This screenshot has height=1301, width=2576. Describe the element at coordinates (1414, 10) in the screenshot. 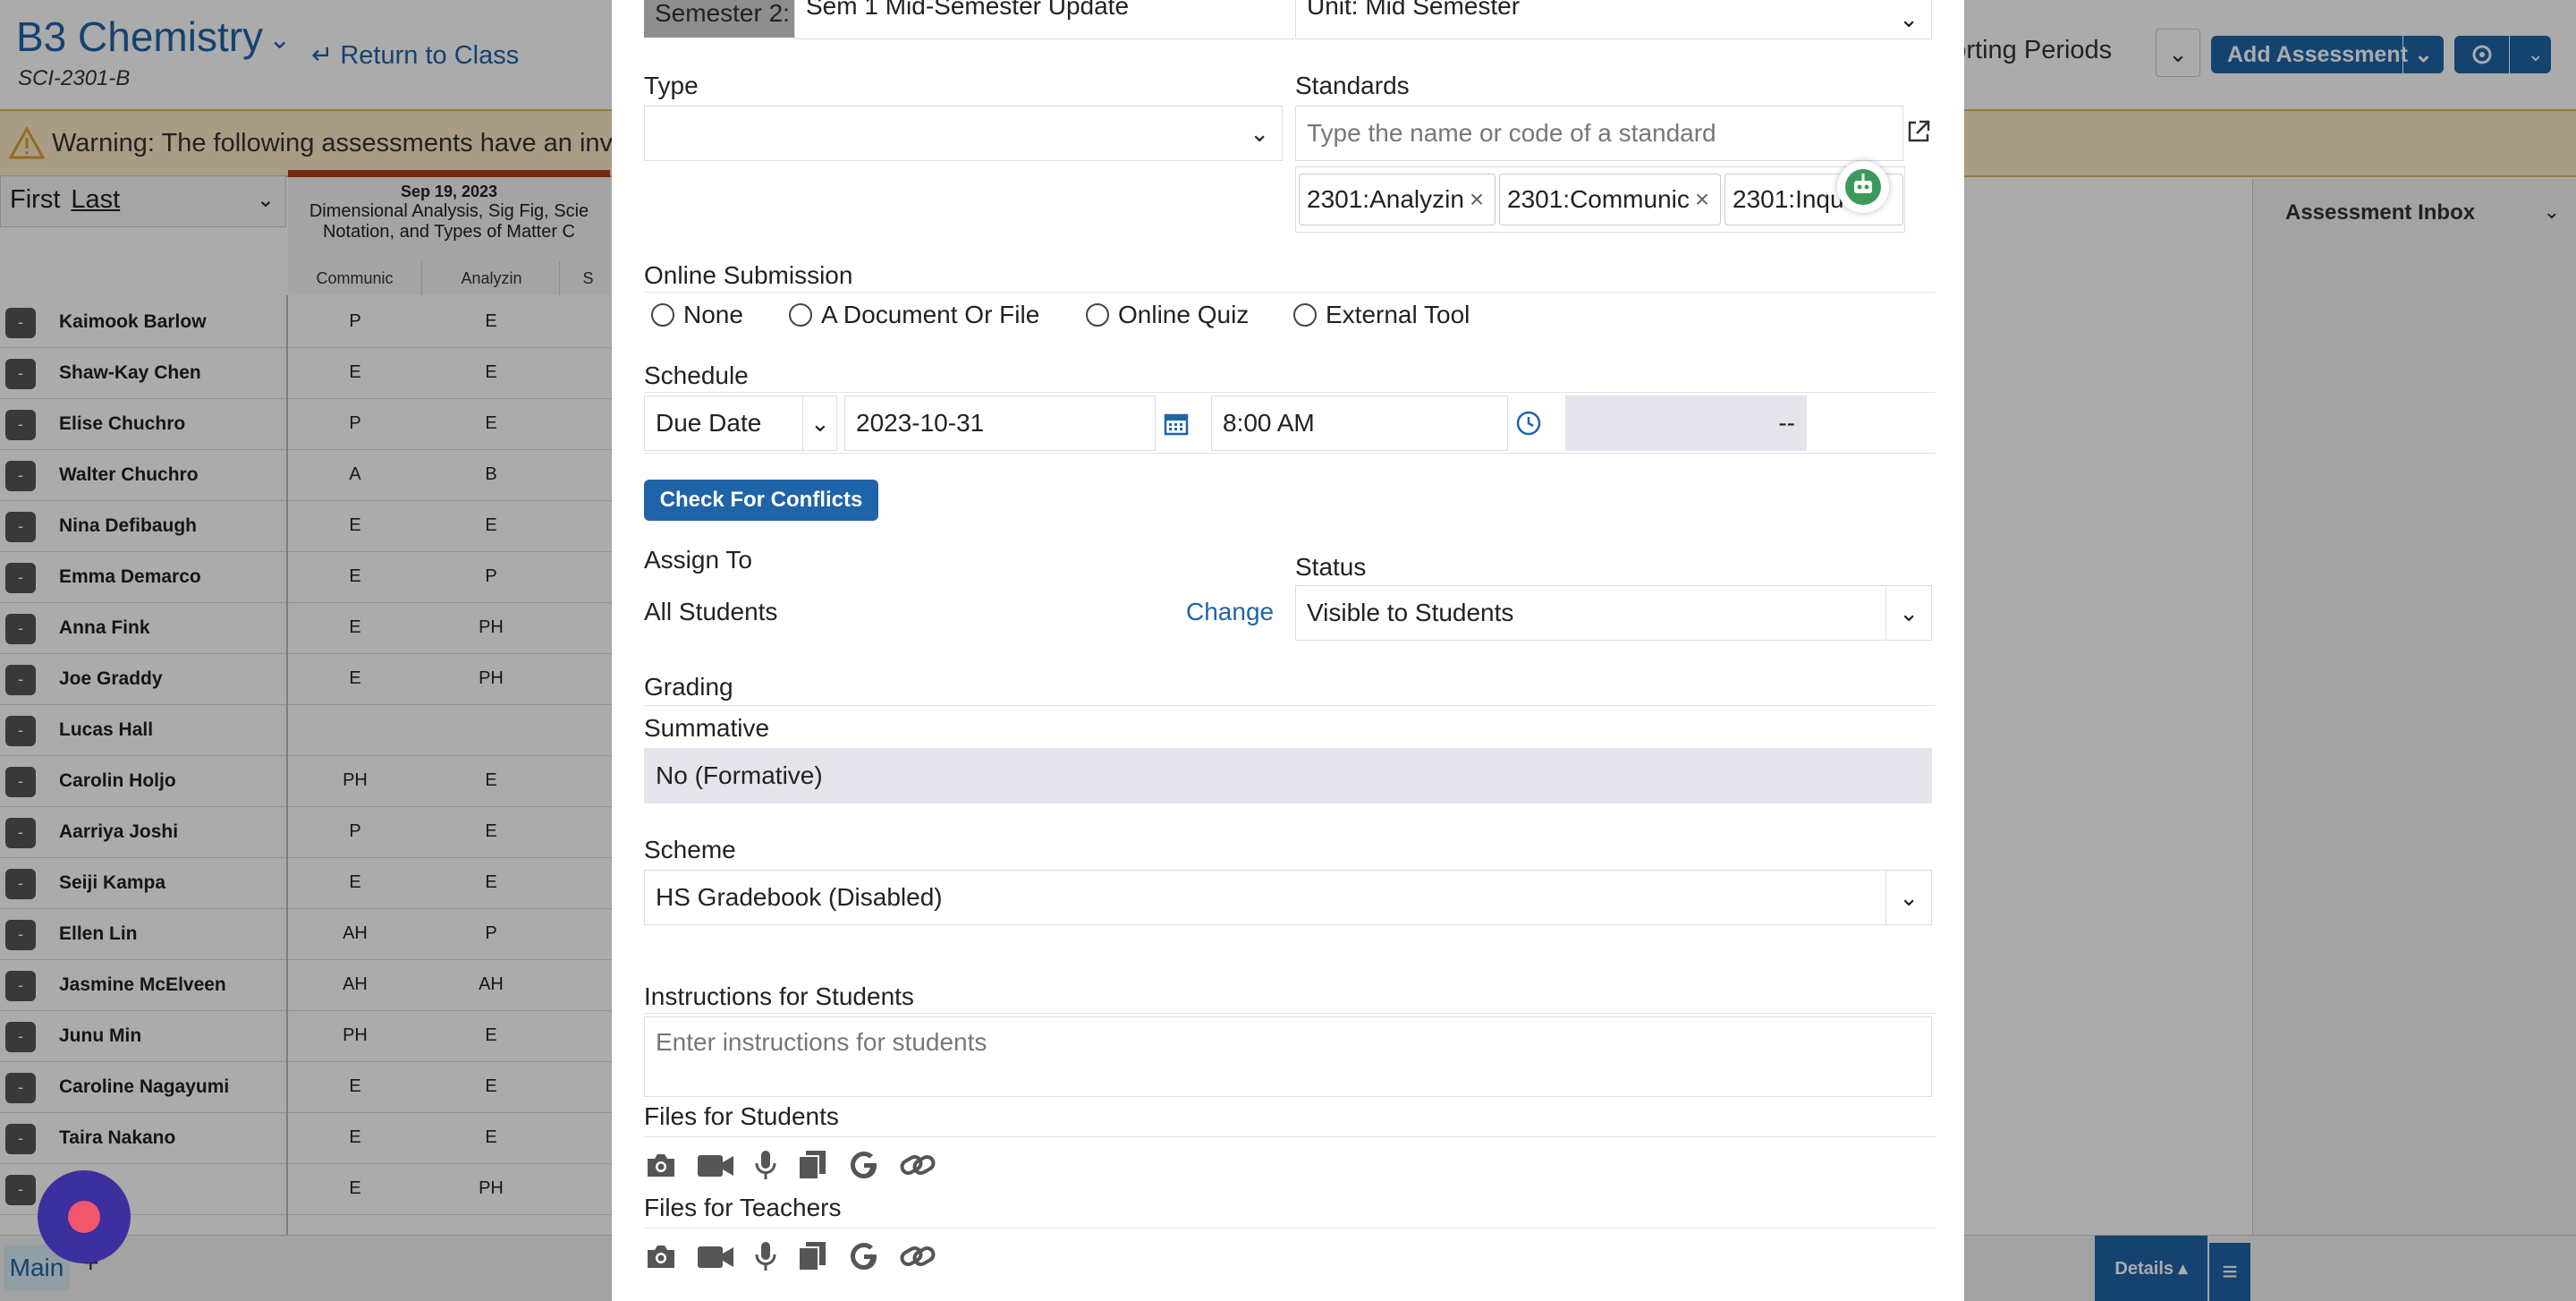

I see `unit-value: Unit: Mid Semester` at that location.